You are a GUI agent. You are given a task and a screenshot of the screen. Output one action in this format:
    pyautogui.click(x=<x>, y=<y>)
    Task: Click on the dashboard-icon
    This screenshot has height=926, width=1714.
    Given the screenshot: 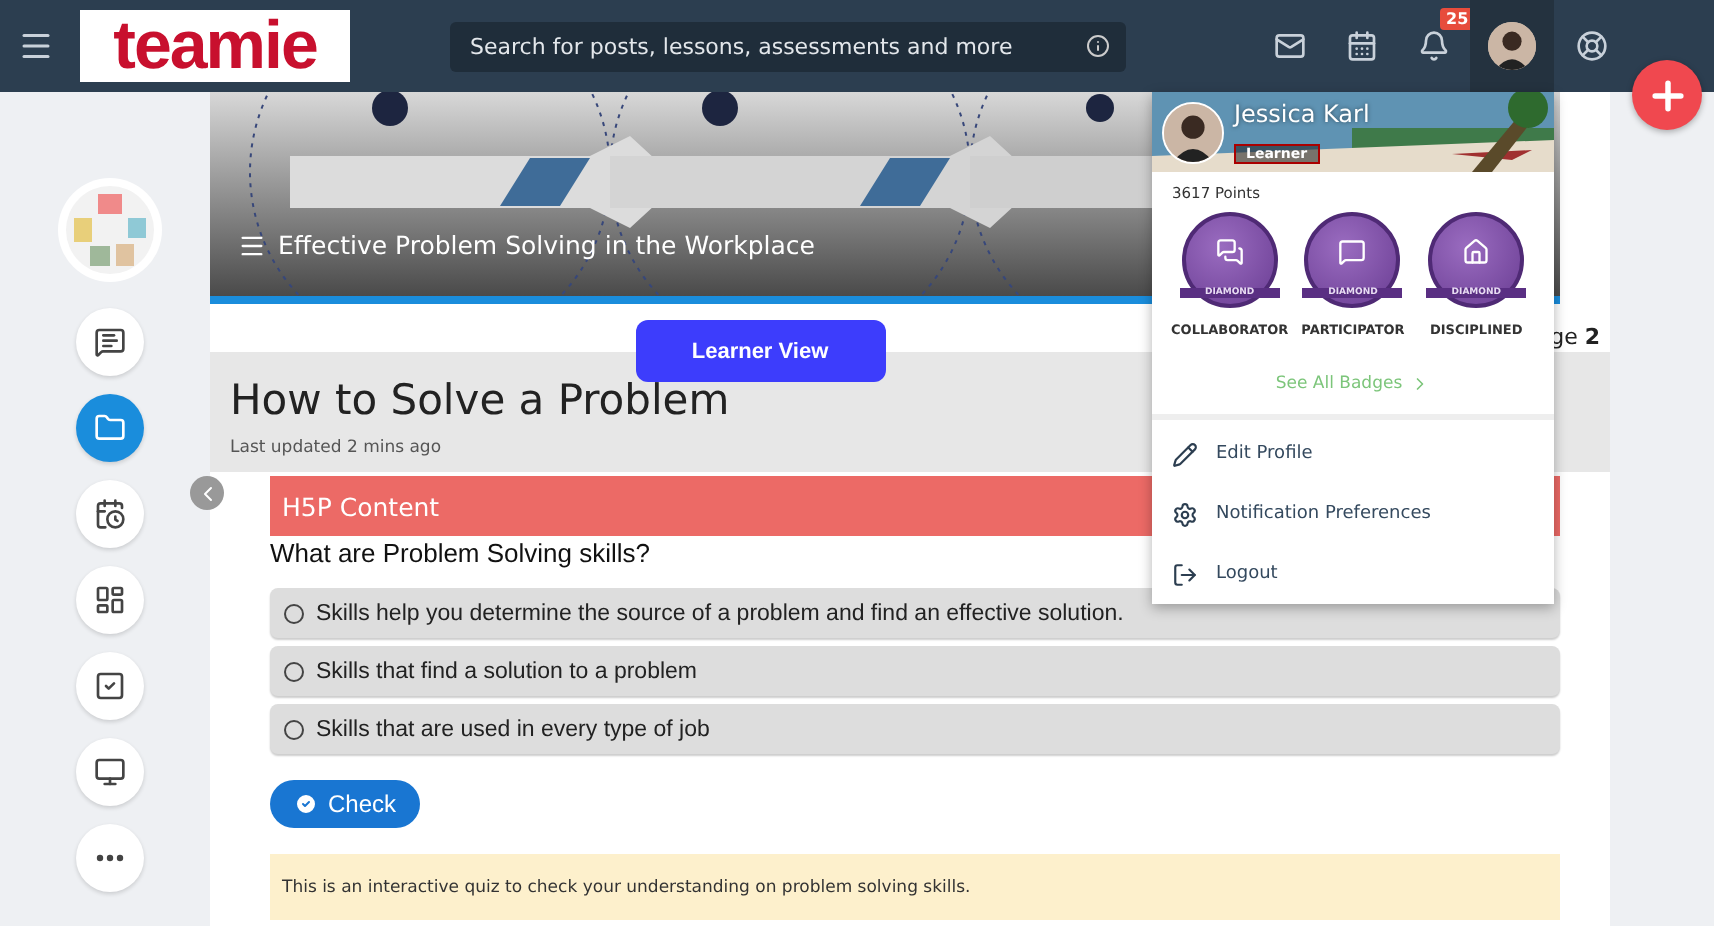 What is the action you would take?
    pyautogui.click(x=109, y=600)
    